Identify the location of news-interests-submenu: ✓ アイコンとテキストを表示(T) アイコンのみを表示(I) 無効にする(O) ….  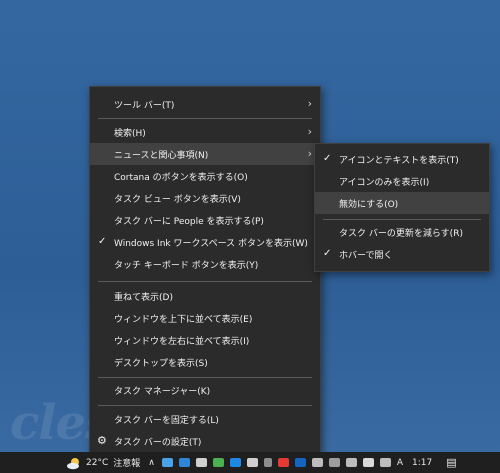
(402, 207).